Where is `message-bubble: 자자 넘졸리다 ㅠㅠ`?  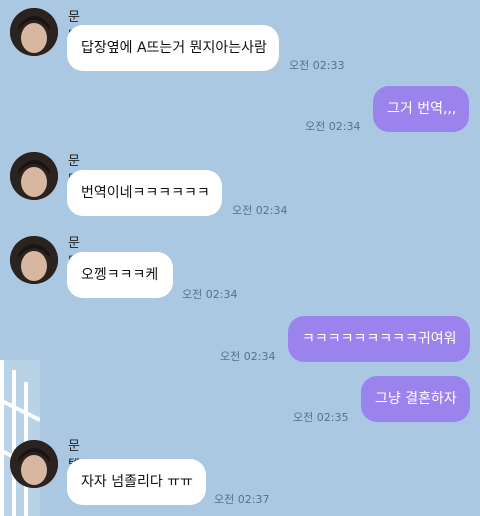 message-bubble: 자자 넘졸리다 ㅠㅠ is located at coordinates (136, 482).